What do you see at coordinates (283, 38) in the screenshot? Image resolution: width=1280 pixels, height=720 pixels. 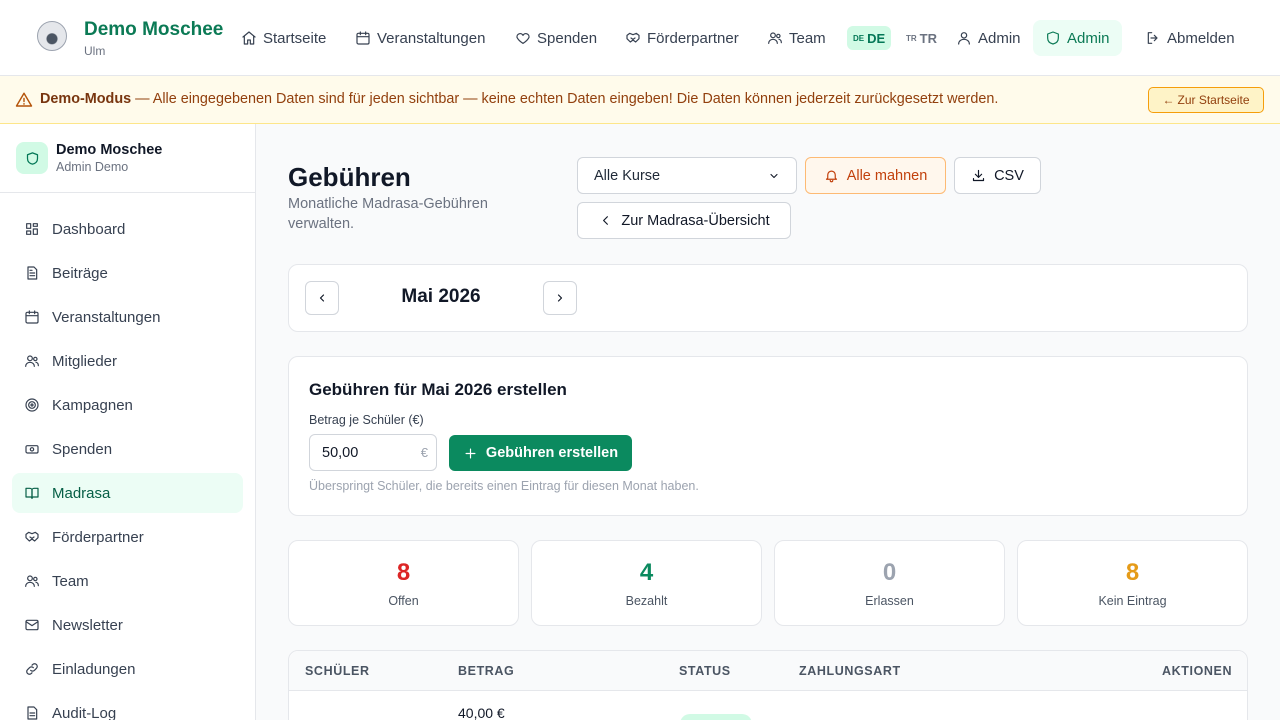 I see `nav-home: Startseite` at bounding box center [283, 38].